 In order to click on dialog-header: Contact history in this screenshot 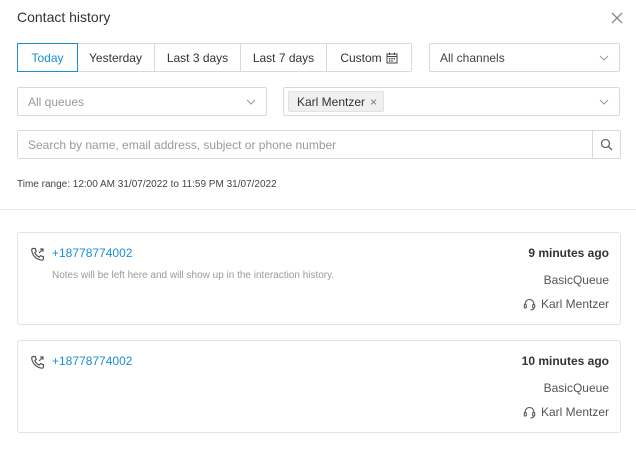, I will do `click(318, 18)`.